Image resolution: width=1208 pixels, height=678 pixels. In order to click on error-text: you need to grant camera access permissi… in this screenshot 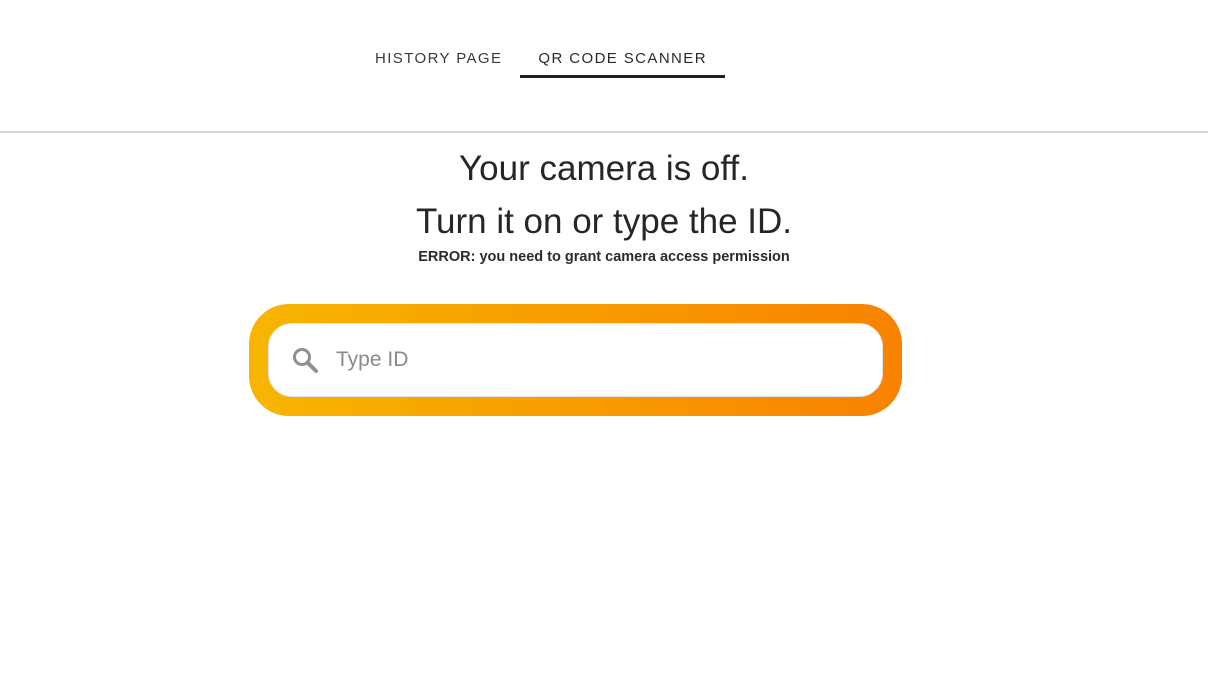, I will do `click(634, 257)`.